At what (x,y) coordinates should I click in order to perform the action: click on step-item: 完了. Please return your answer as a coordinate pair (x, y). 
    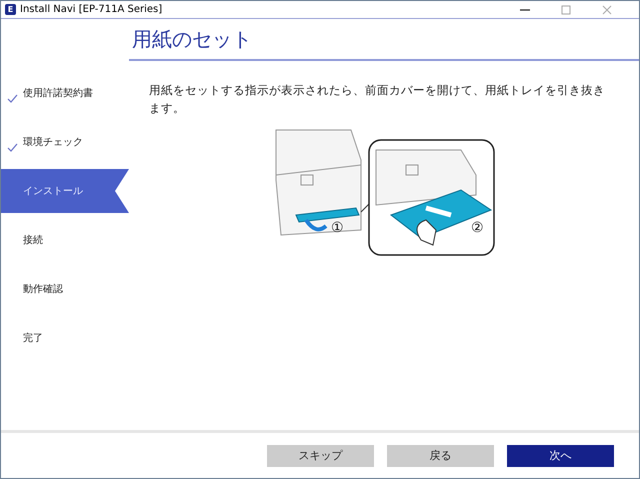
    Looking at the image, I should click on (33, 339).